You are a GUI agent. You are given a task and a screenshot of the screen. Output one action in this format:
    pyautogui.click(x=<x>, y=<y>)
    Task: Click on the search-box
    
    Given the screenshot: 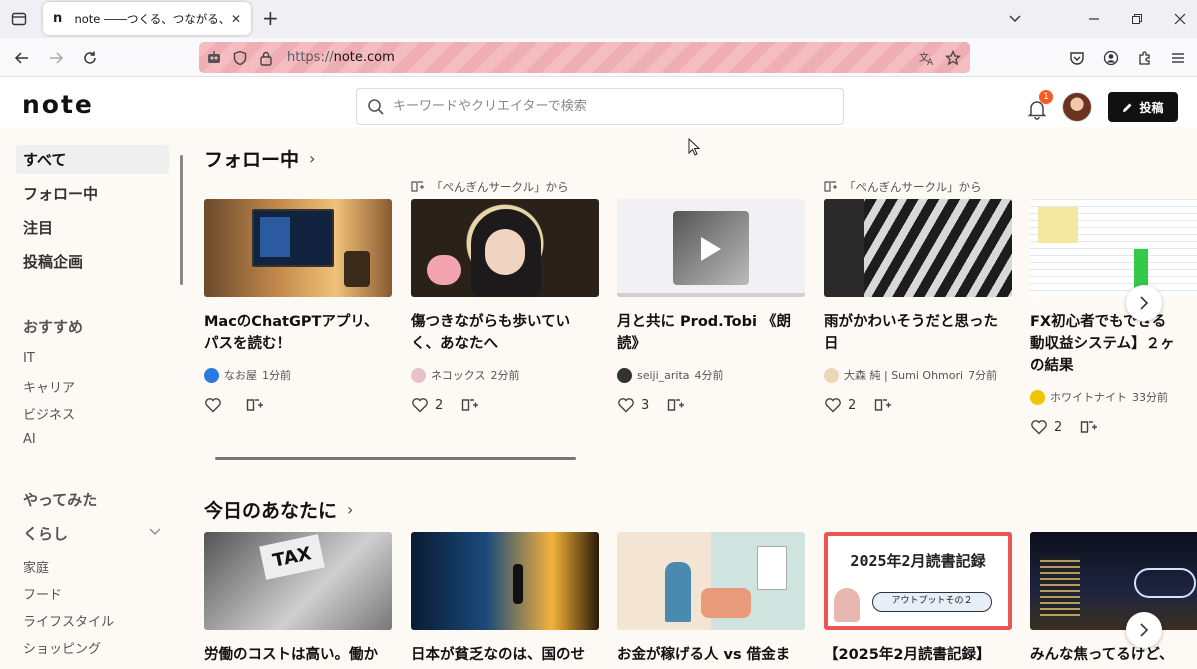 What is the action you would take?
    pyautogui.click(x=600, y=106)
    